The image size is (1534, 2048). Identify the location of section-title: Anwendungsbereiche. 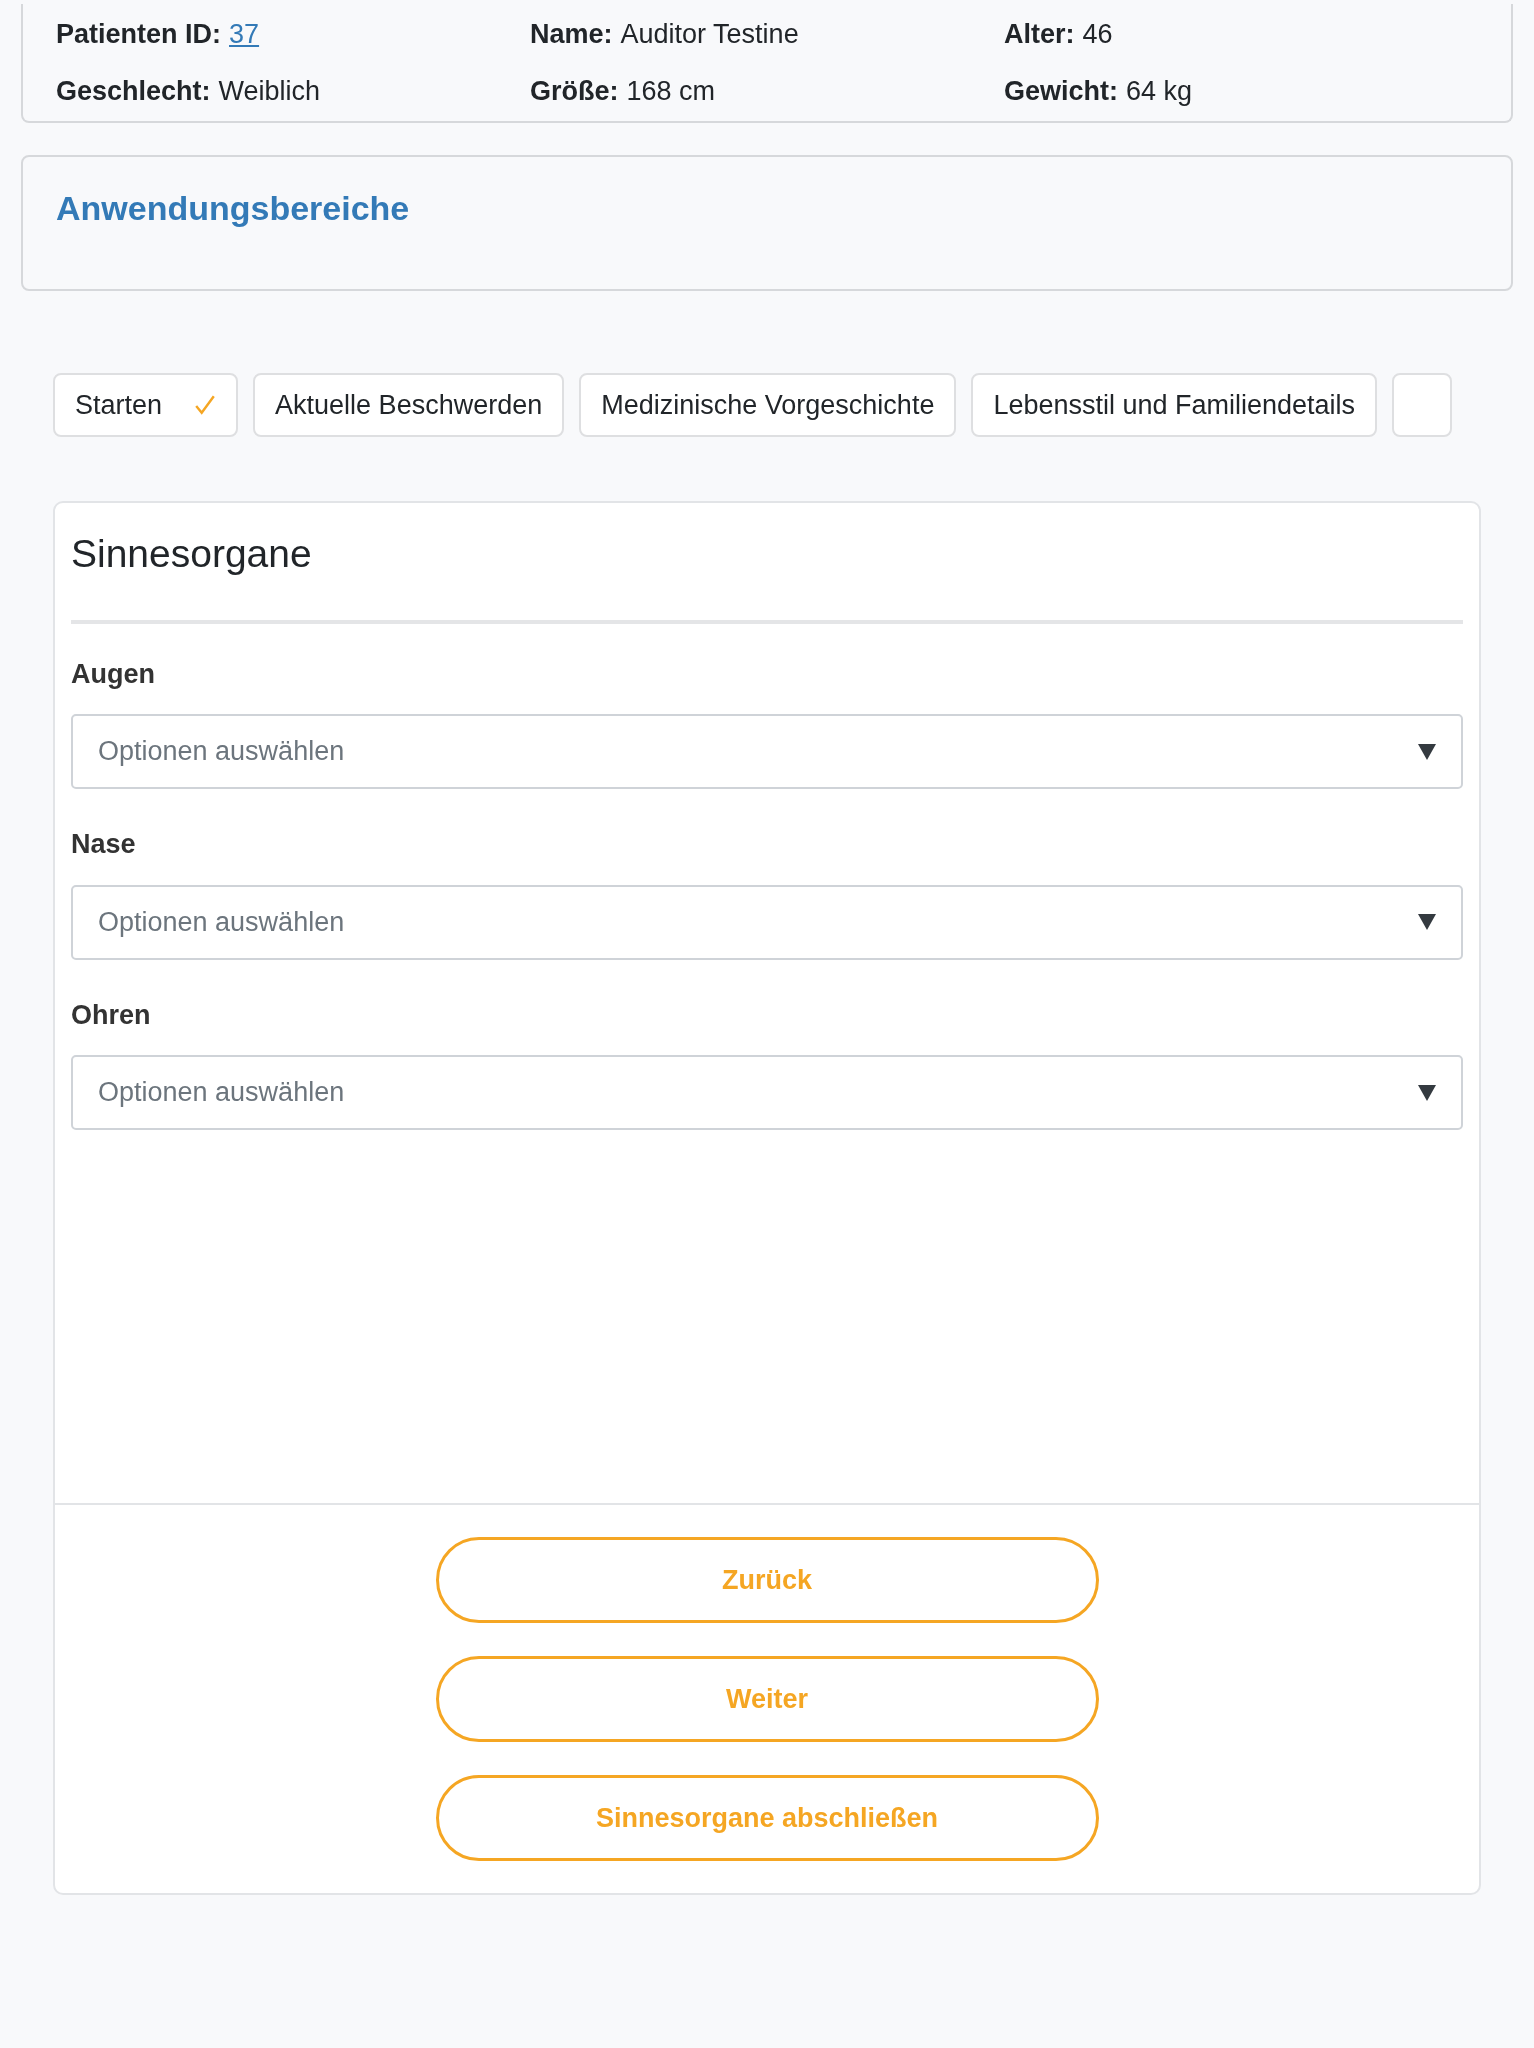
(233, 208).